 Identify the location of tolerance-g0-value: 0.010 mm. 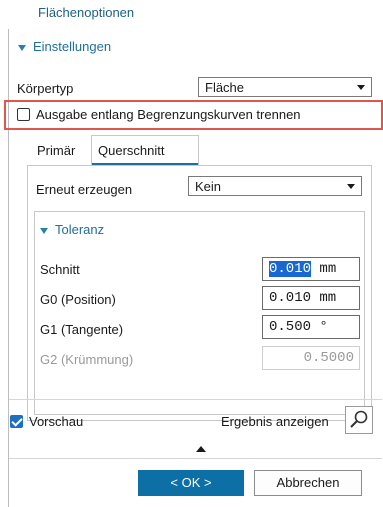
(303, 298).